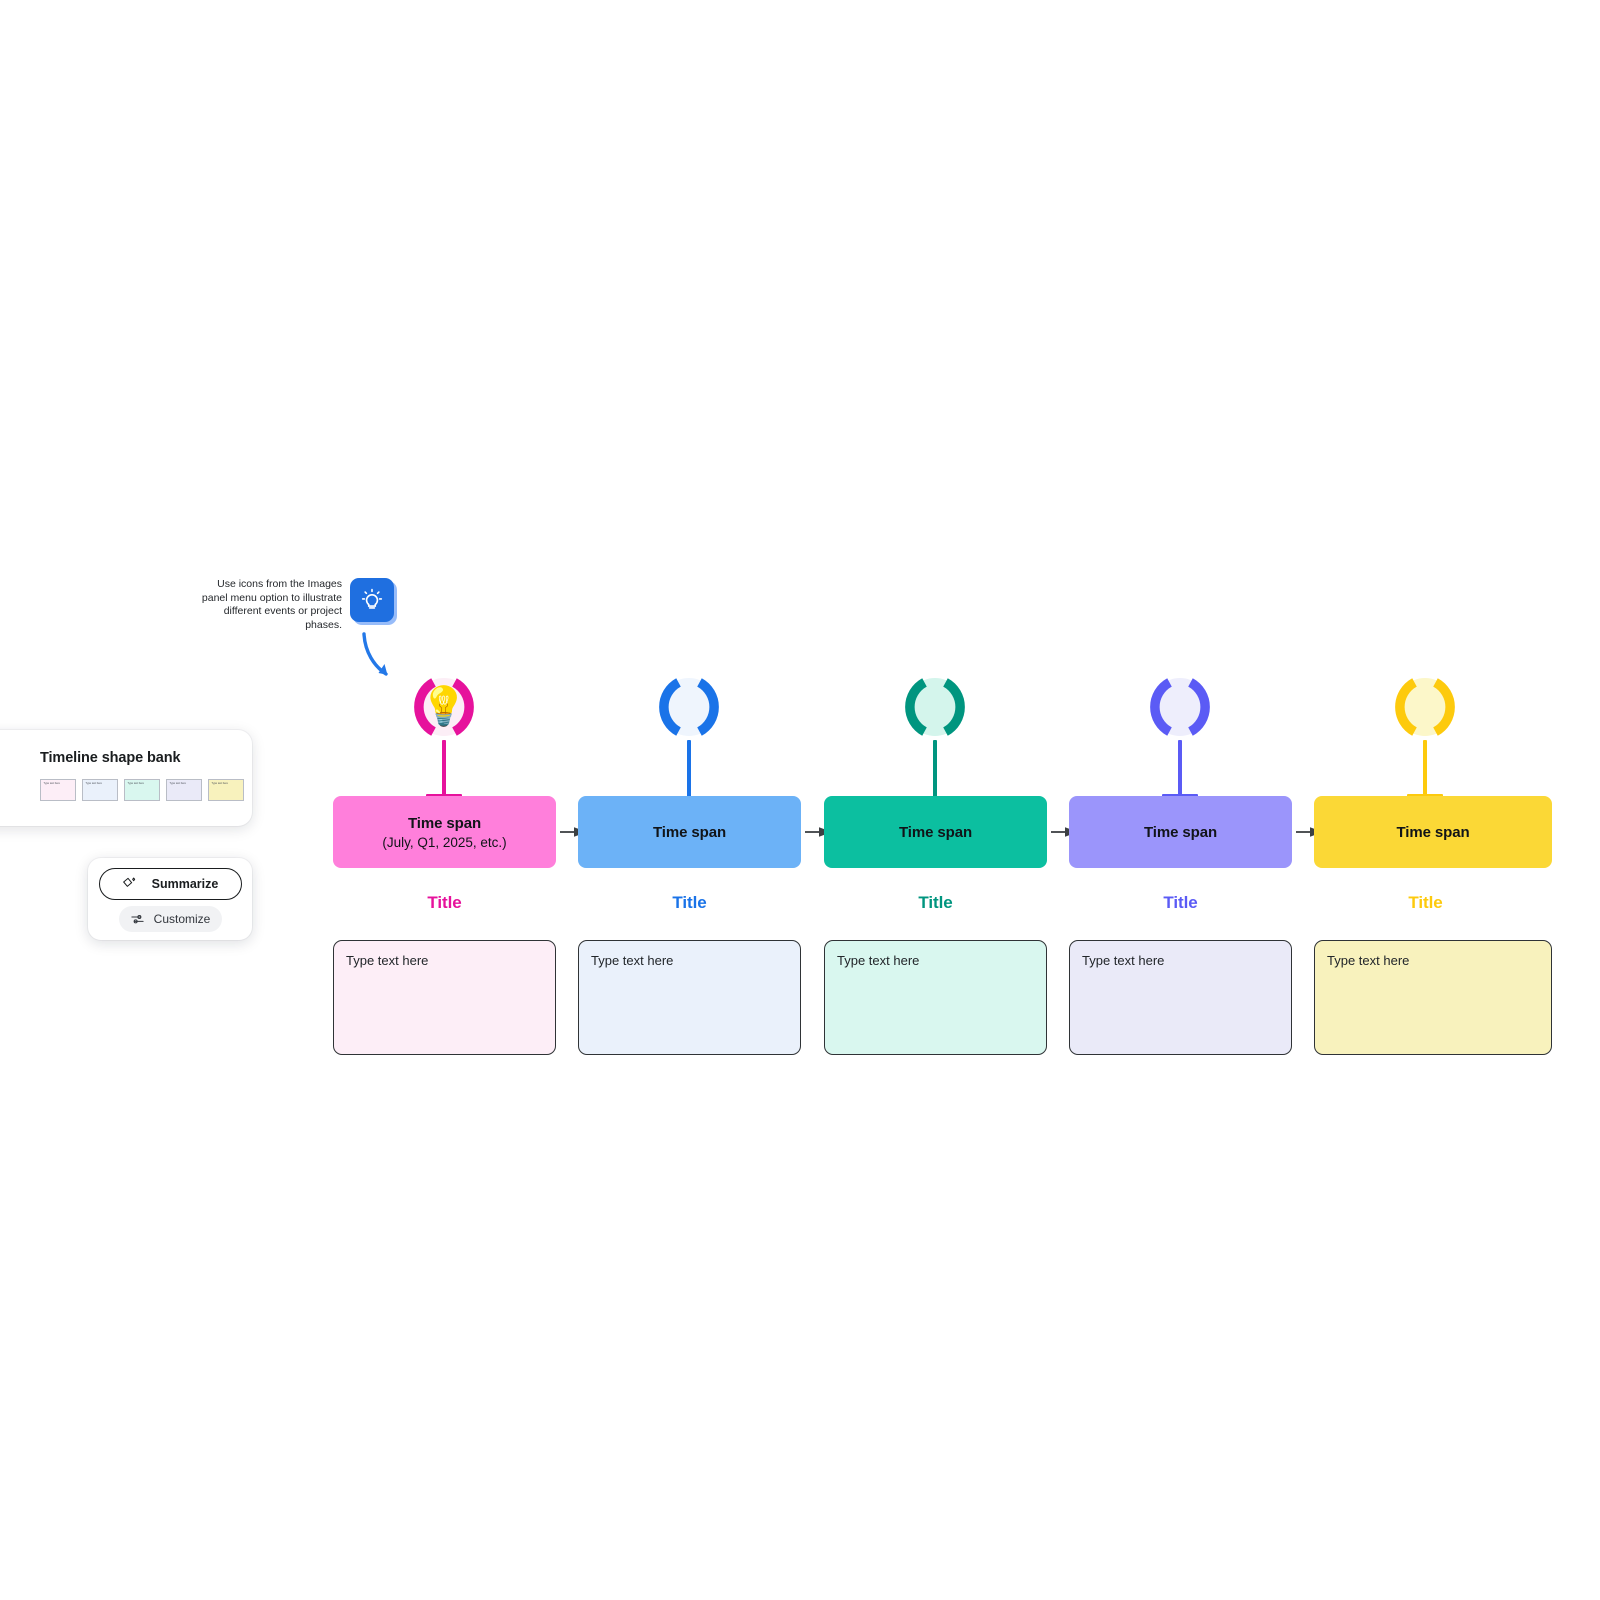 The width and height of the screenshot is (1600, 1600). I want to click on customize-button: Customize, so click(170, 919).